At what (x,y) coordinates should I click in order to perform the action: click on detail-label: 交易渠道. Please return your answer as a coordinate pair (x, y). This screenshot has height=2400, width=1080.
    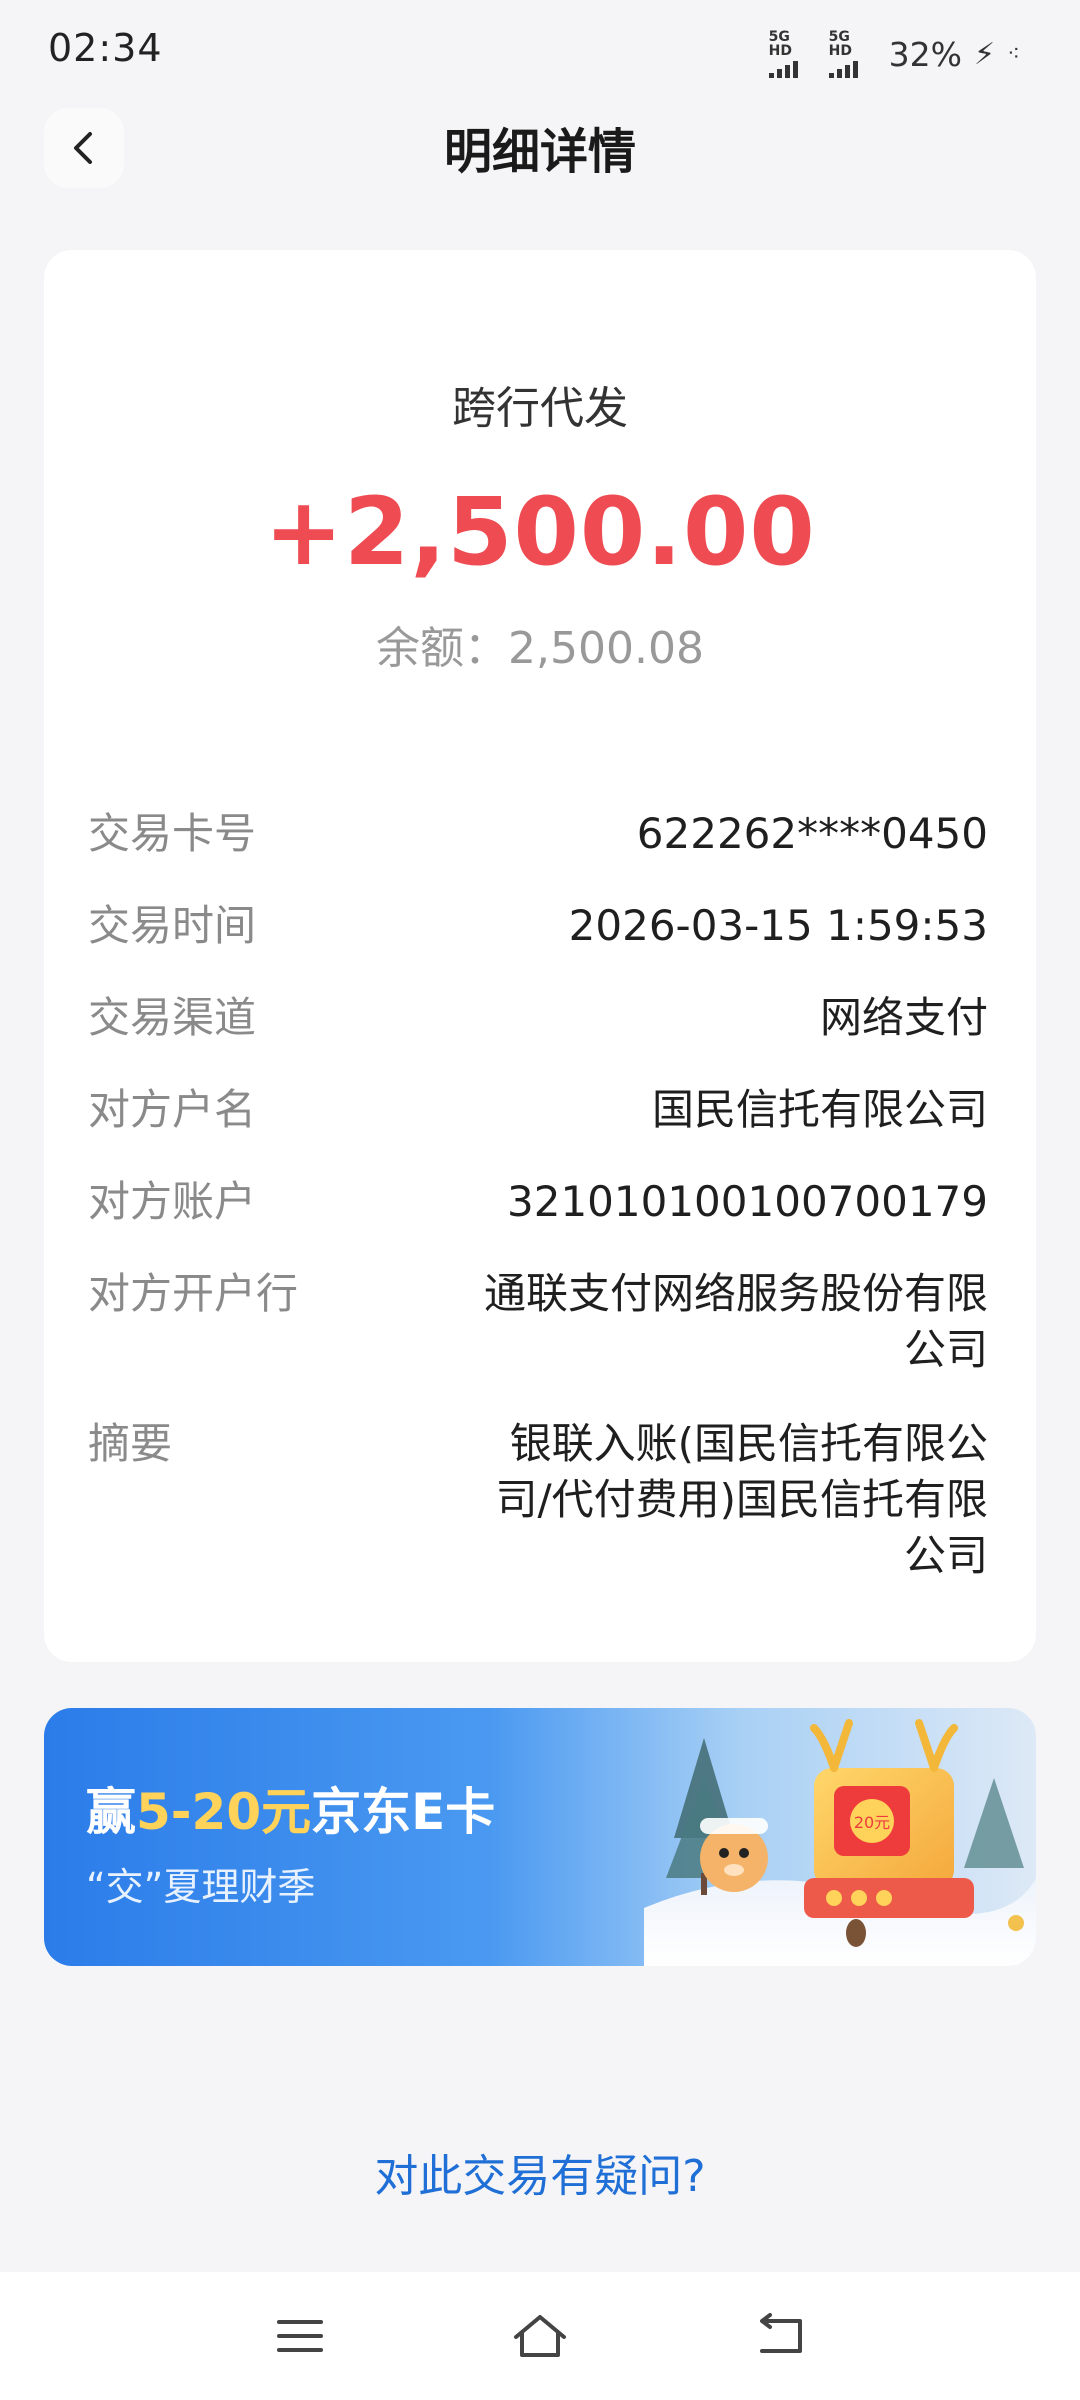
    Looking at the image, I should click on (172, 1017).